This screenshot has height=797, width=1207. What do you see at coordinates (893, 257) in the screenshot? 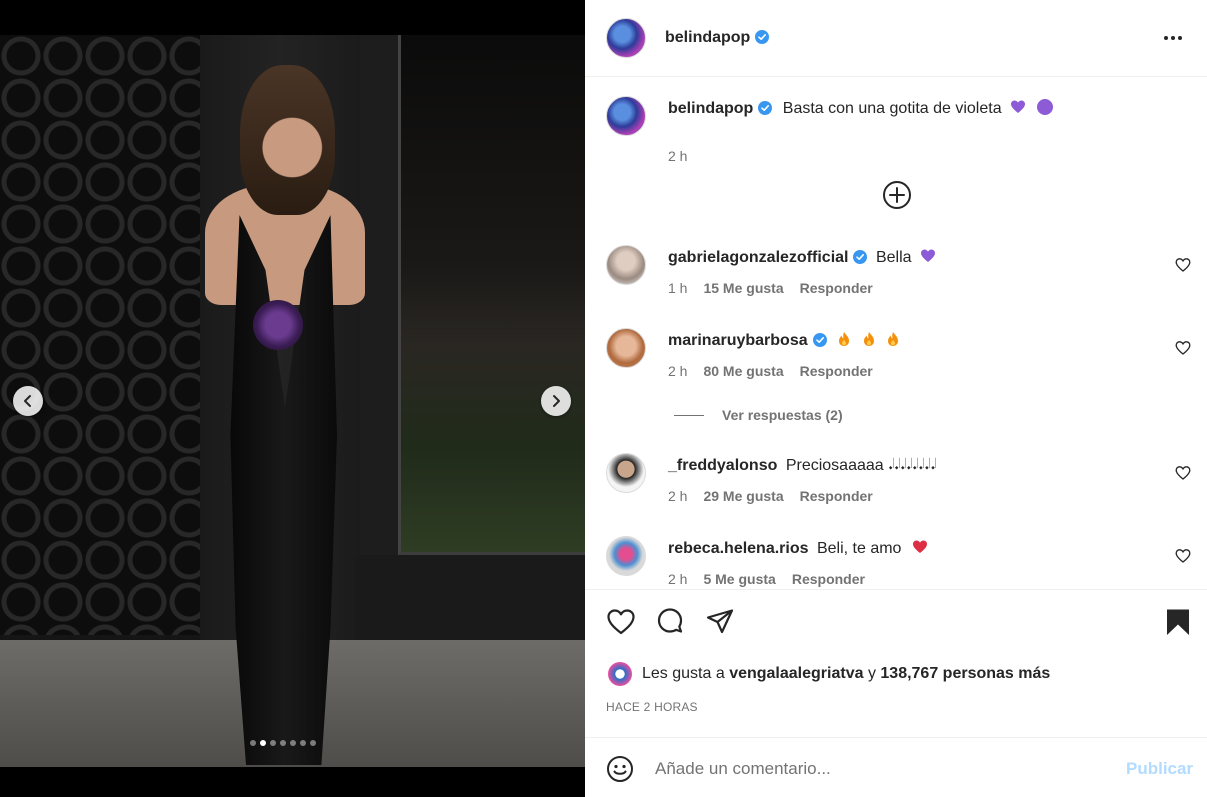
I see `comment-text: Bella` at bounding box center [893, 257].